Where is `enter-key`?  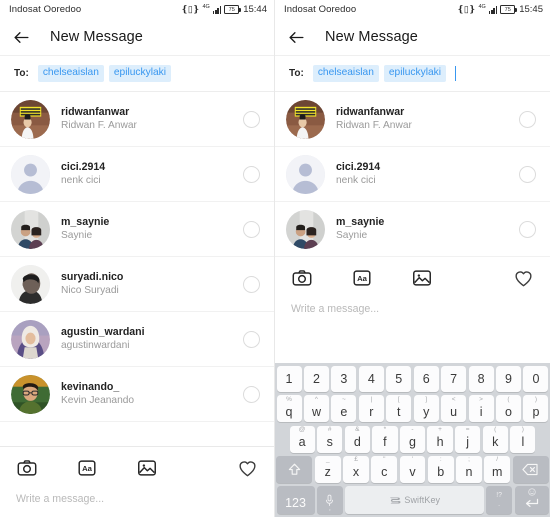
enter-key is located at coordinates (531, 500).